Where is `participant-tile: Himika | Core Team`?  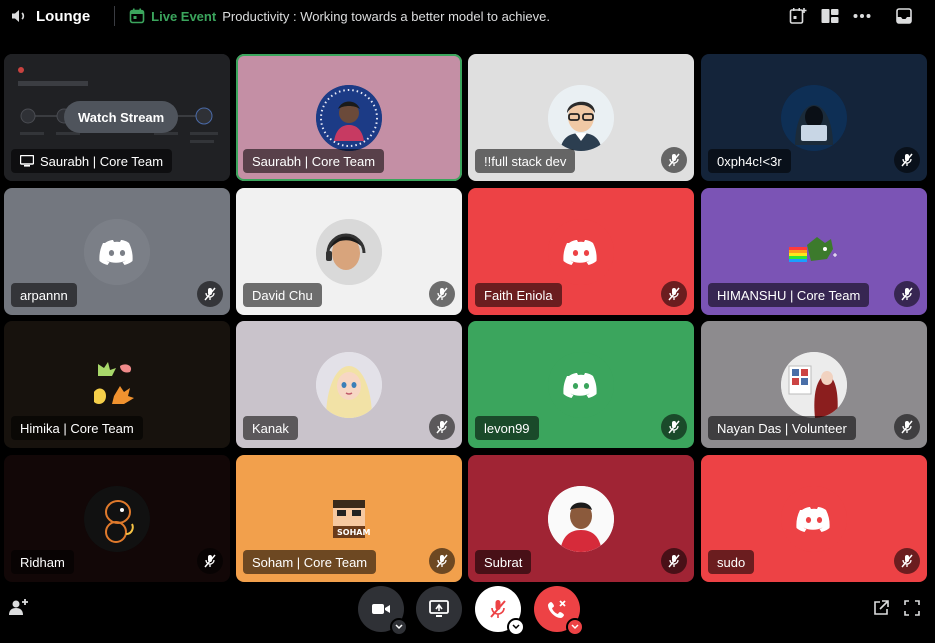 participant-tile: Himika | Core Team is located at coordinates (117, 384).